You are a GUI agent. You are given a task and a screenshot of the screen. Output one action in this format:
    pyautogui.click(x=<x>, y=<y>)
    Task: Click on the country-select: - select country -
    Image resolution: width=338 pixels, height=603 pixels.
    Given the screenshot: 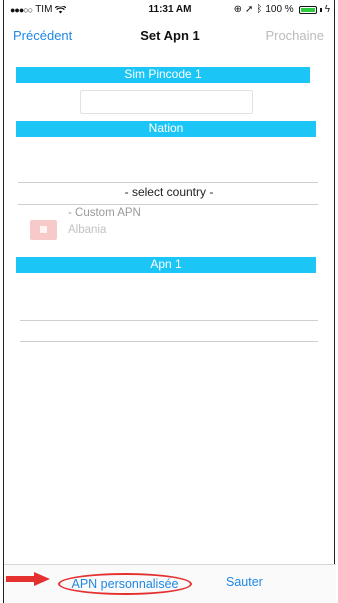 What is the action you would take?
    pyautogui.click(x=169, y=194)
    